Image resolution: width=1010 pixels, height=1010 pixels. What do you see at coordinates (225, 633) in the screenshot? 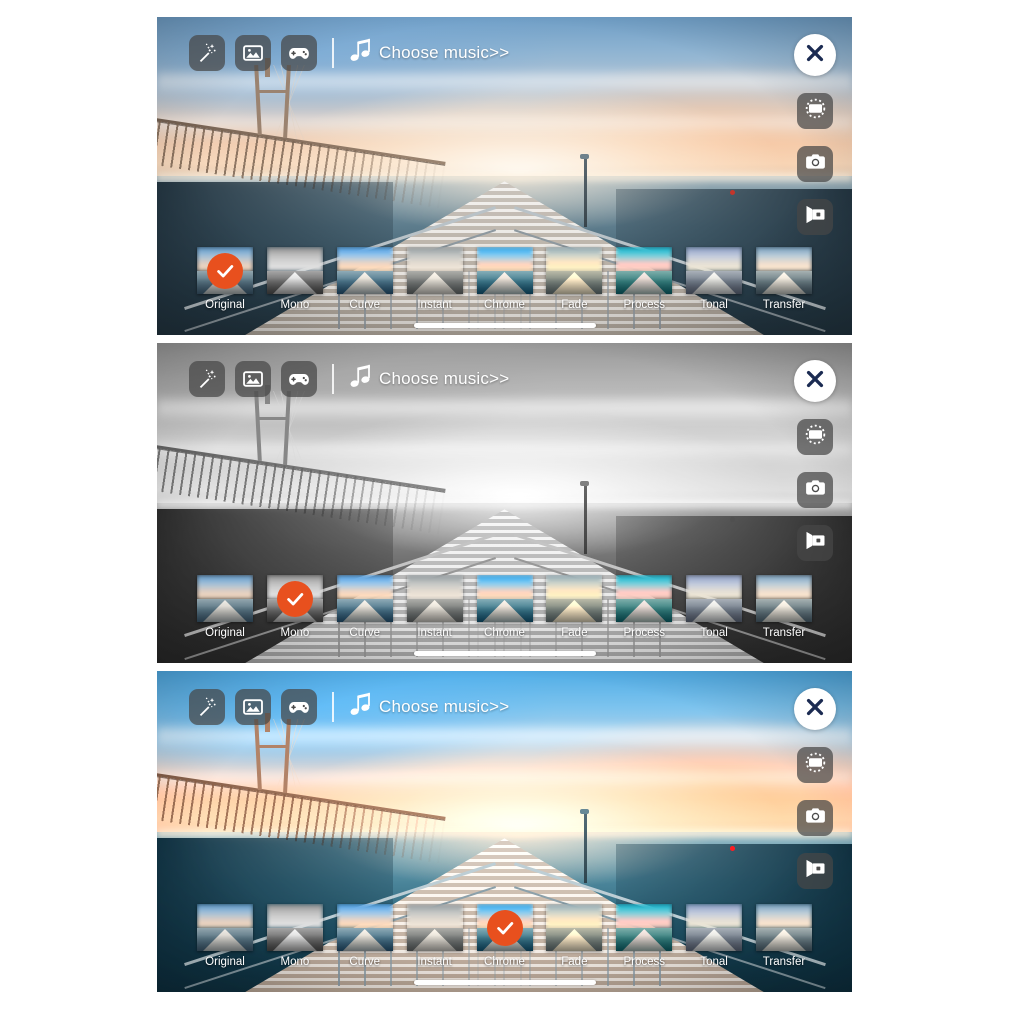
I see `filter-label: Original` at bounding box center [225, 633].